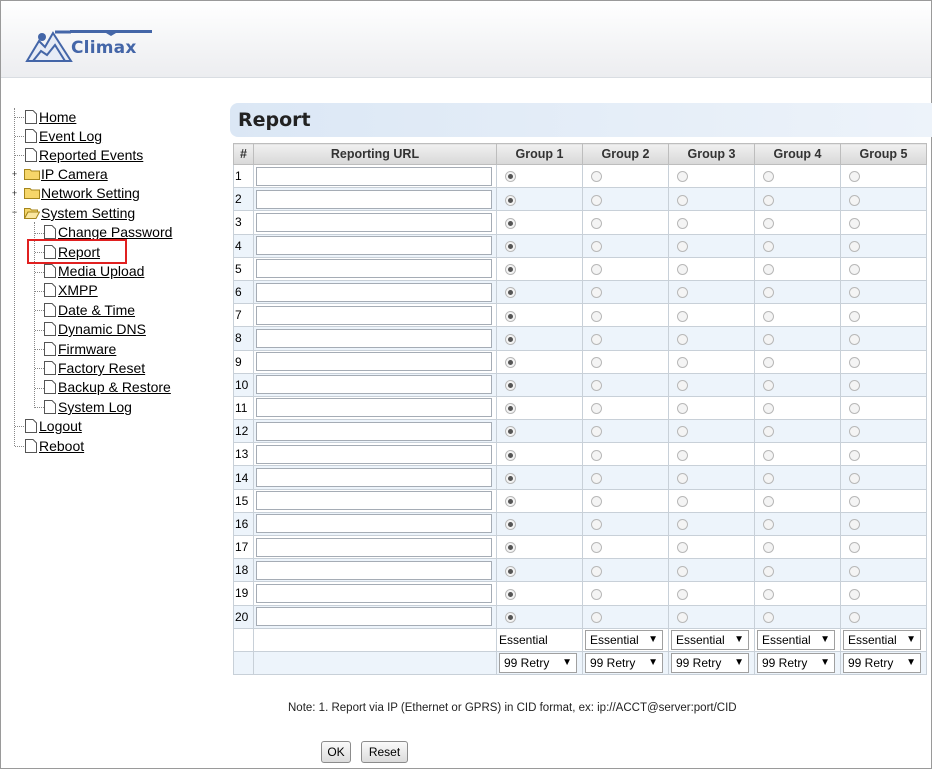 The width and height of the screenshot is (932, 769). I want to click on nav-item-factory-reset: Factory Reset, so click(94, 368).